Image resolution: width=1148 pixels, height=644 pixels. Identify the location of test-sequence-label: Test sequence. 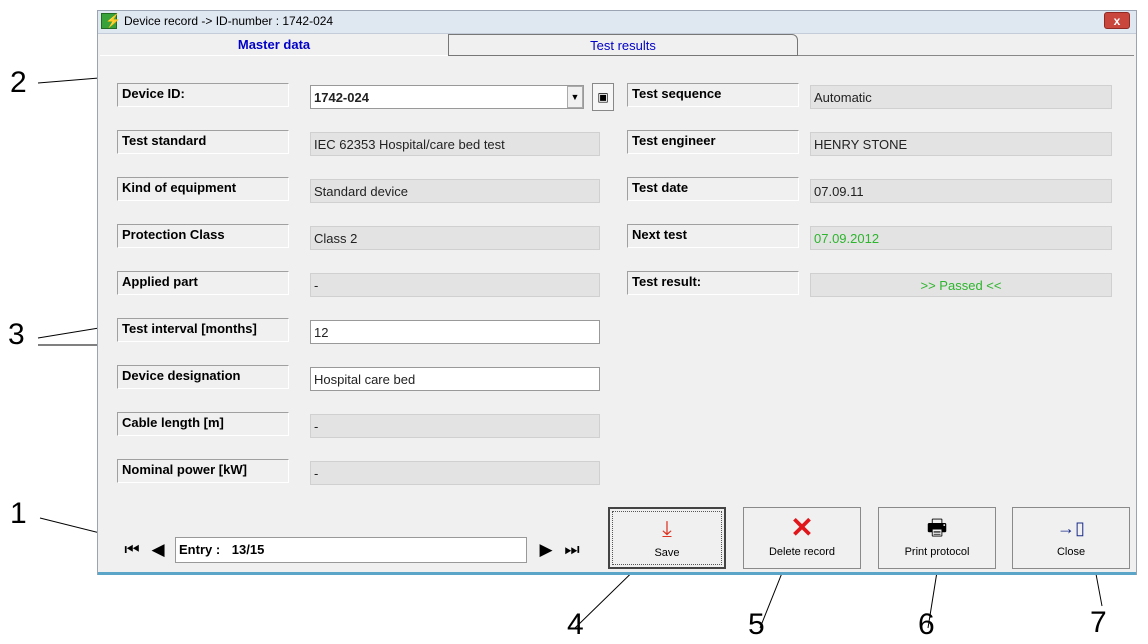
(713, 95).